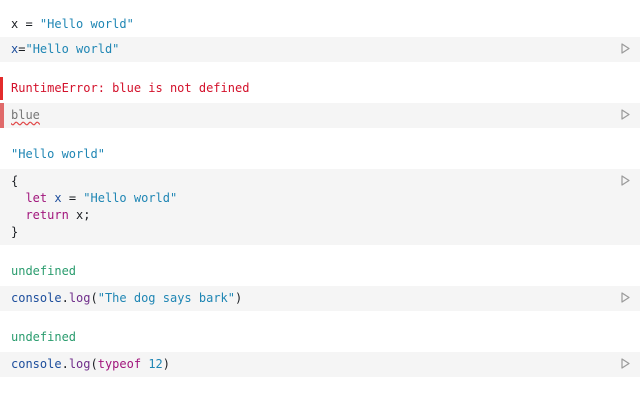 Image resolution: width=640 pixels, height=416 pixels. Describe the element at coordinates (320, 102) in the screenshot. I see `notebook-cell: RuntimeError: blue is not defined blue` at that location.